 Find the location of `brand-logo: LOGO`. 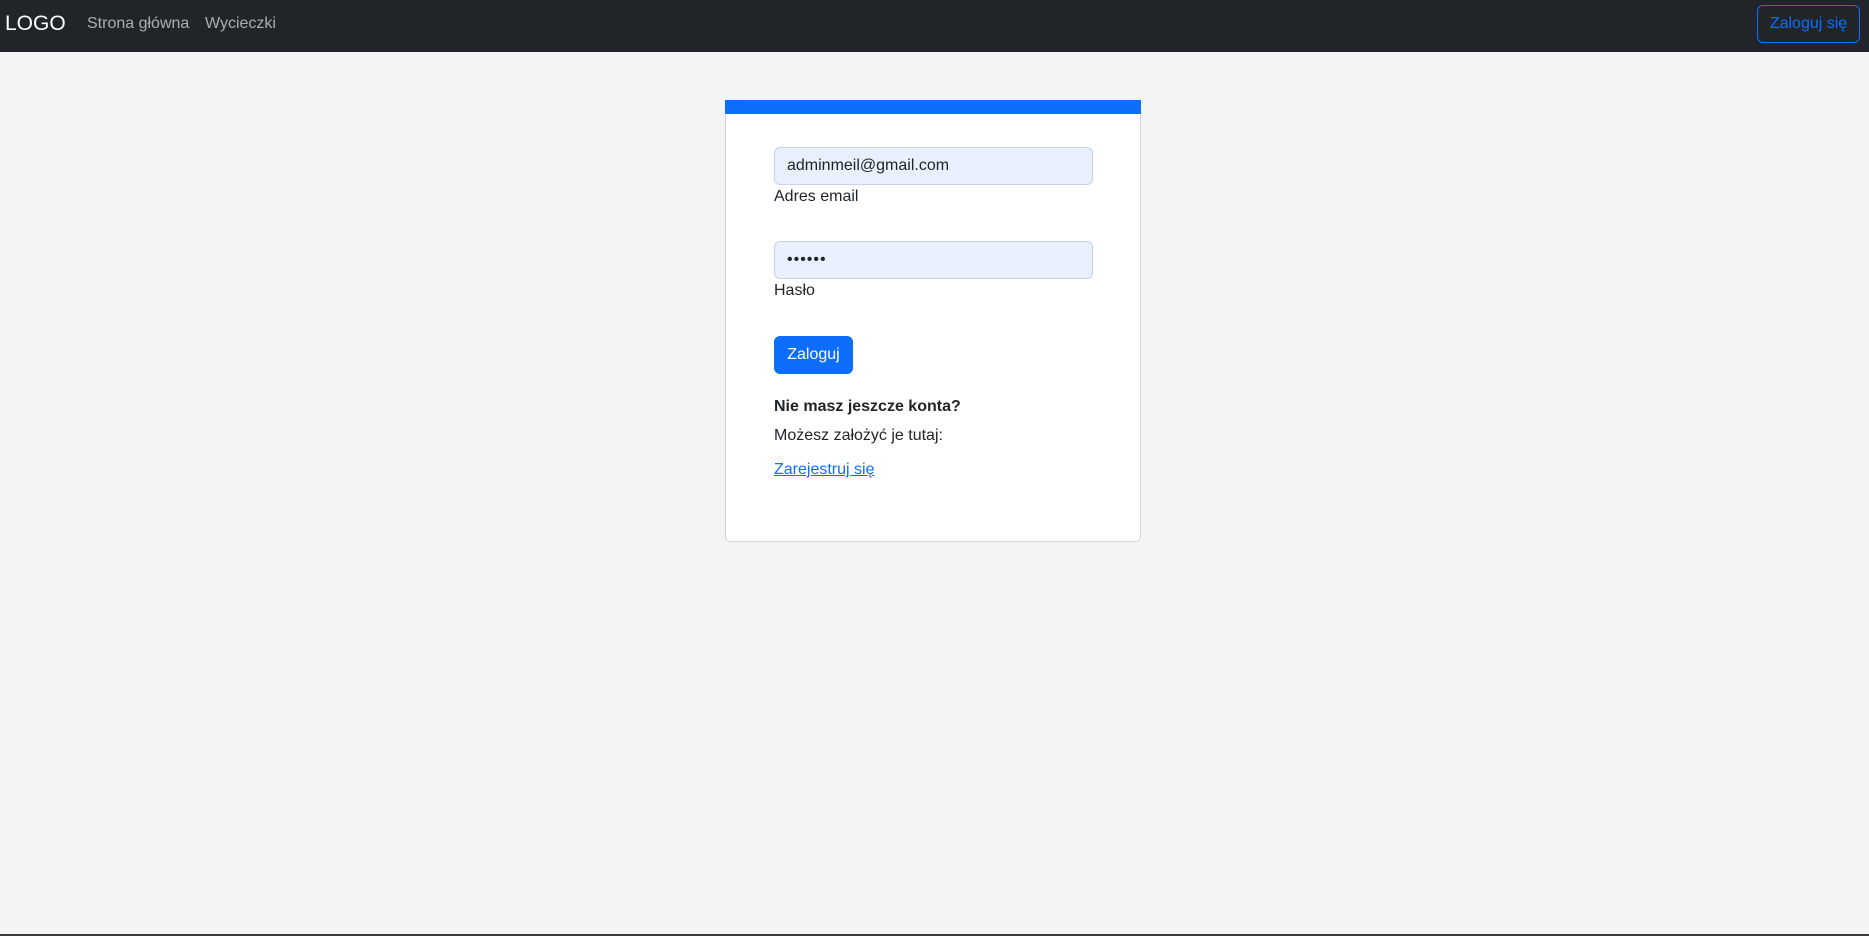

brand-logo: LOGO is located at coordinates (35, 24).